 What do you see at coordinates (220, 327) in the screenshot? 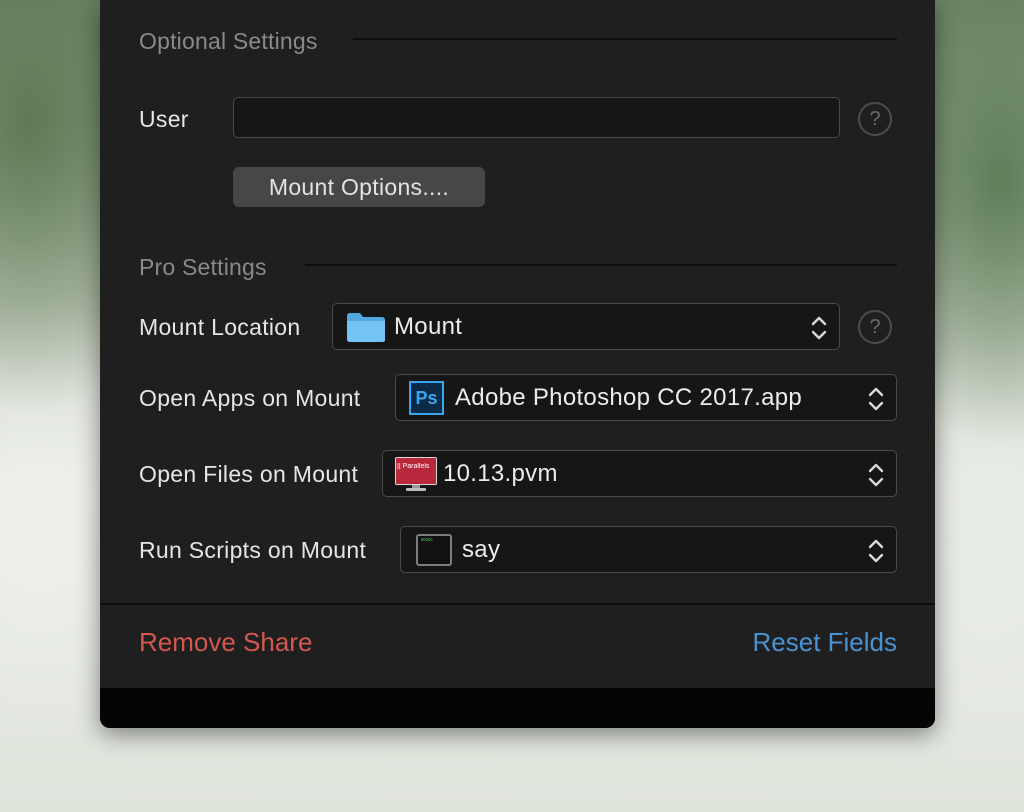
I see `mount-location-label: Mount Location` at bounding box center [220, 327].